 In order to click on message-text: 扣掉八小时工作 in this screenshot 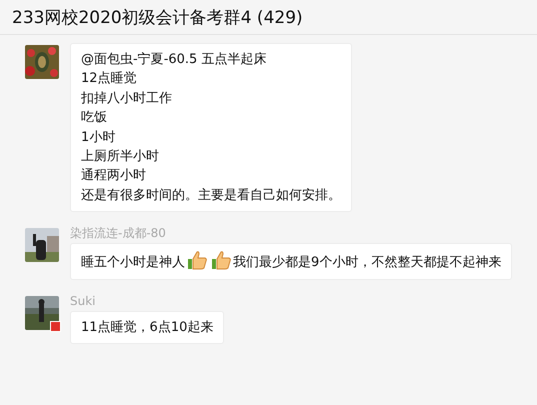, I will do `click(126, 98)`.